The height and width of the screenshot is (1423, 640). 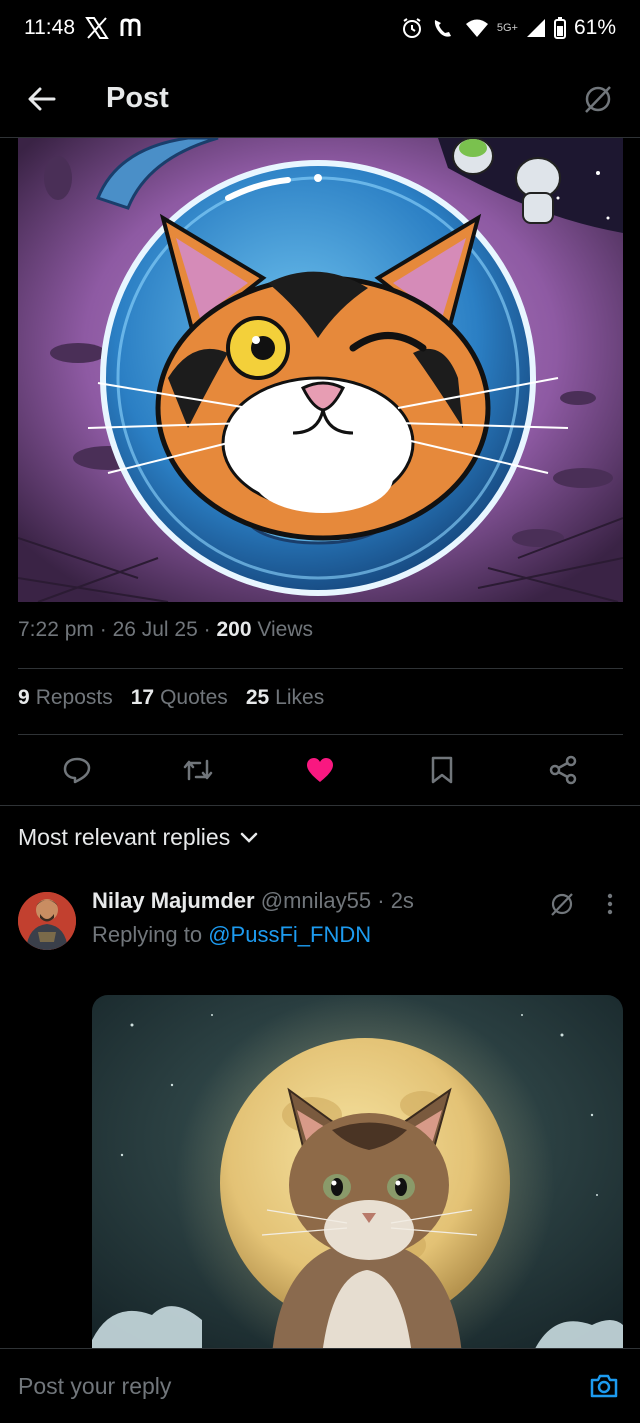 I want to click on replies-sort-dropdown: Most relevant replies, so click(x=138, y=837).